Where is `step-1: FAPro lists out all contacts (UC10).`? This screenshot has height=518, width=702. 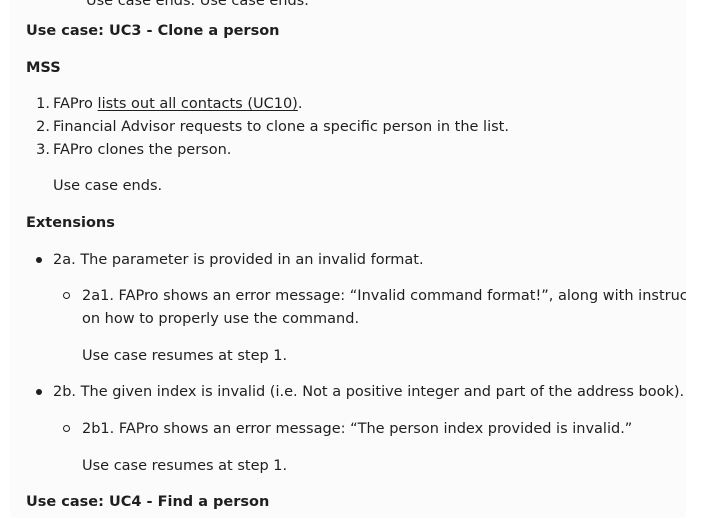
step-1: FAPro lists out all contacts (UC10). is located at coordinates (177, 104).